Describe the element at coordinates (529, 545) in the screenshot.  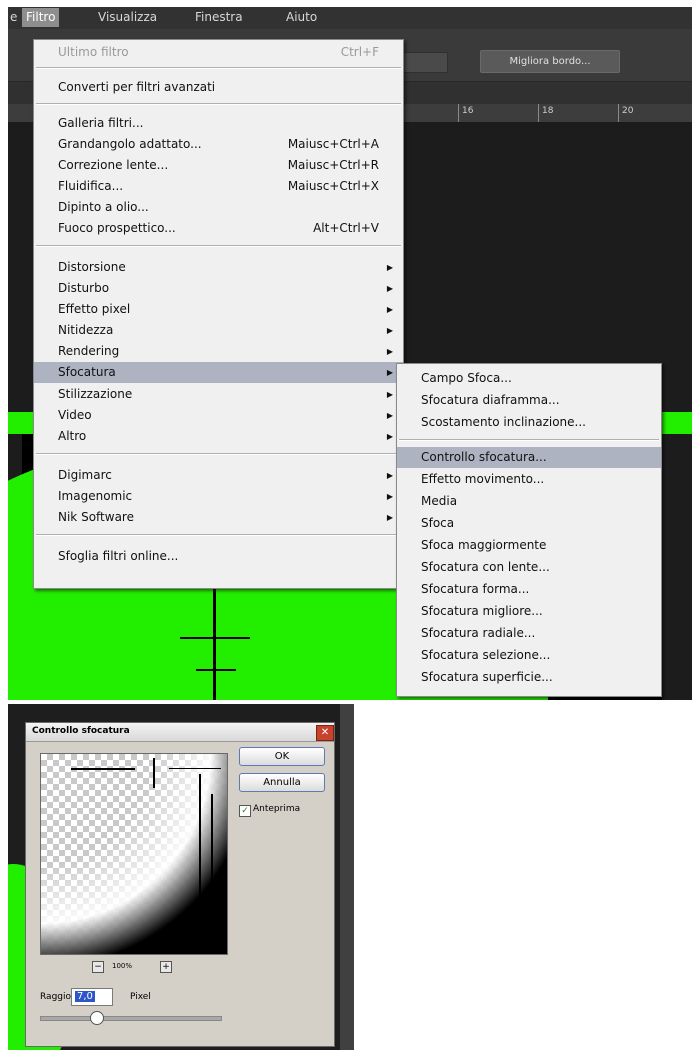
I see `submenu-item-sfoca-maggiormente: Sfoca maggiormente` at that location.